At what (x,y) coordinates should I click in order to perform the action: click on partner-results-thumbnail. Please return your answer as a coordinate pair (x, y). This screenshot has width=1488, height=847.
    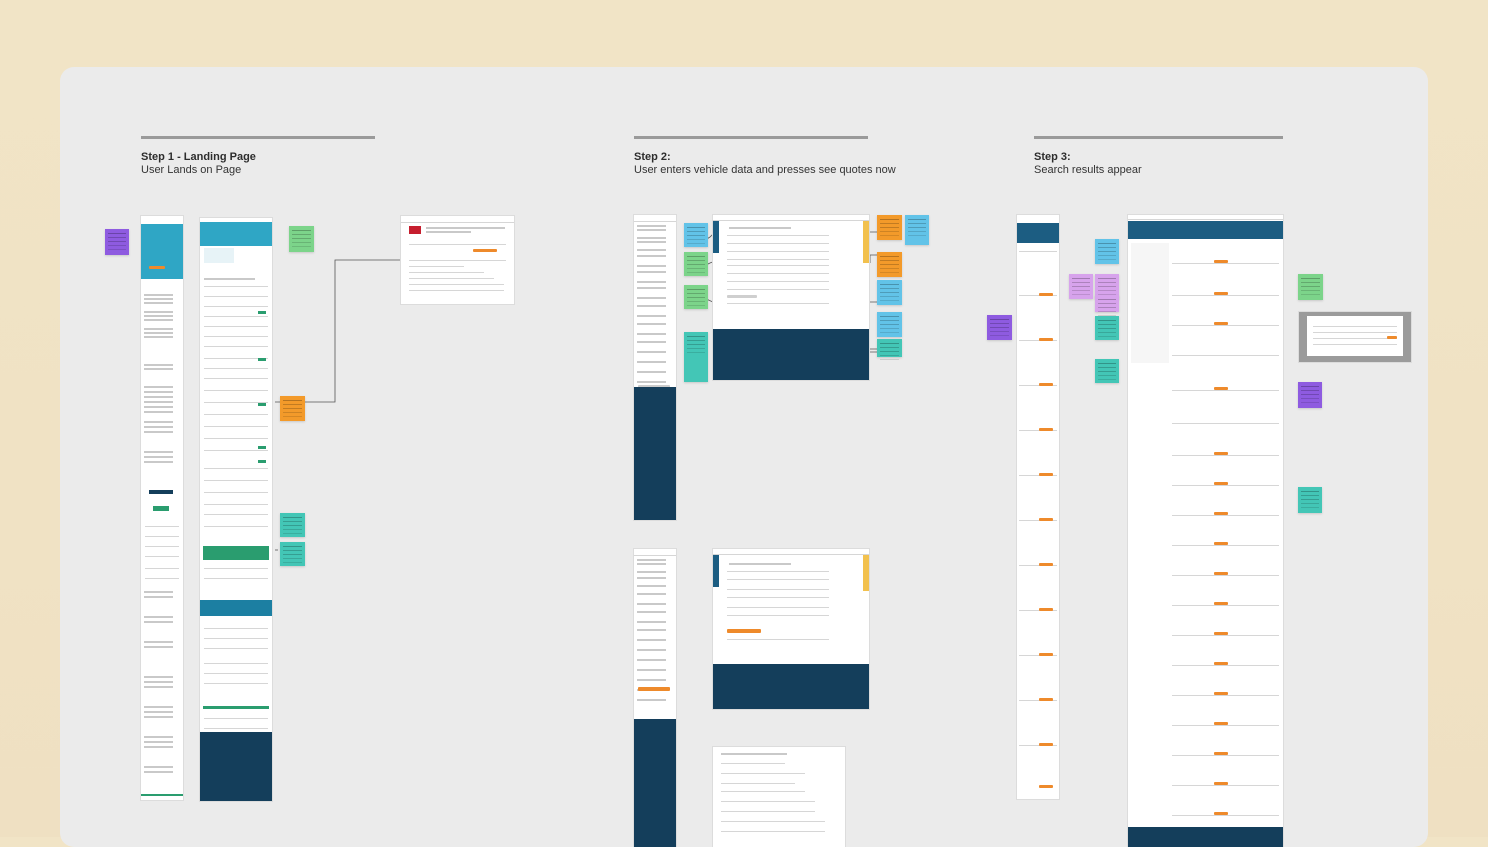
    Looking at the image, I should click on (1355, 337).